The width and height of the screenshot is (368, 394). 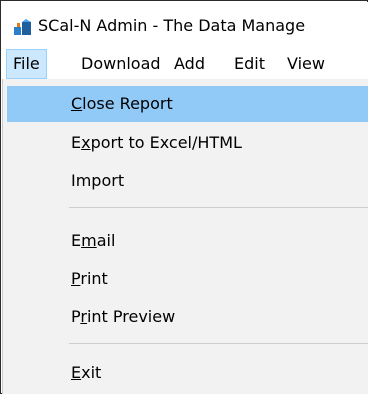 What do you see at coordinates (187, 104) in the screenshot?
I see `menu-item-close-report: Close Report` at bounding box center [187, 104].